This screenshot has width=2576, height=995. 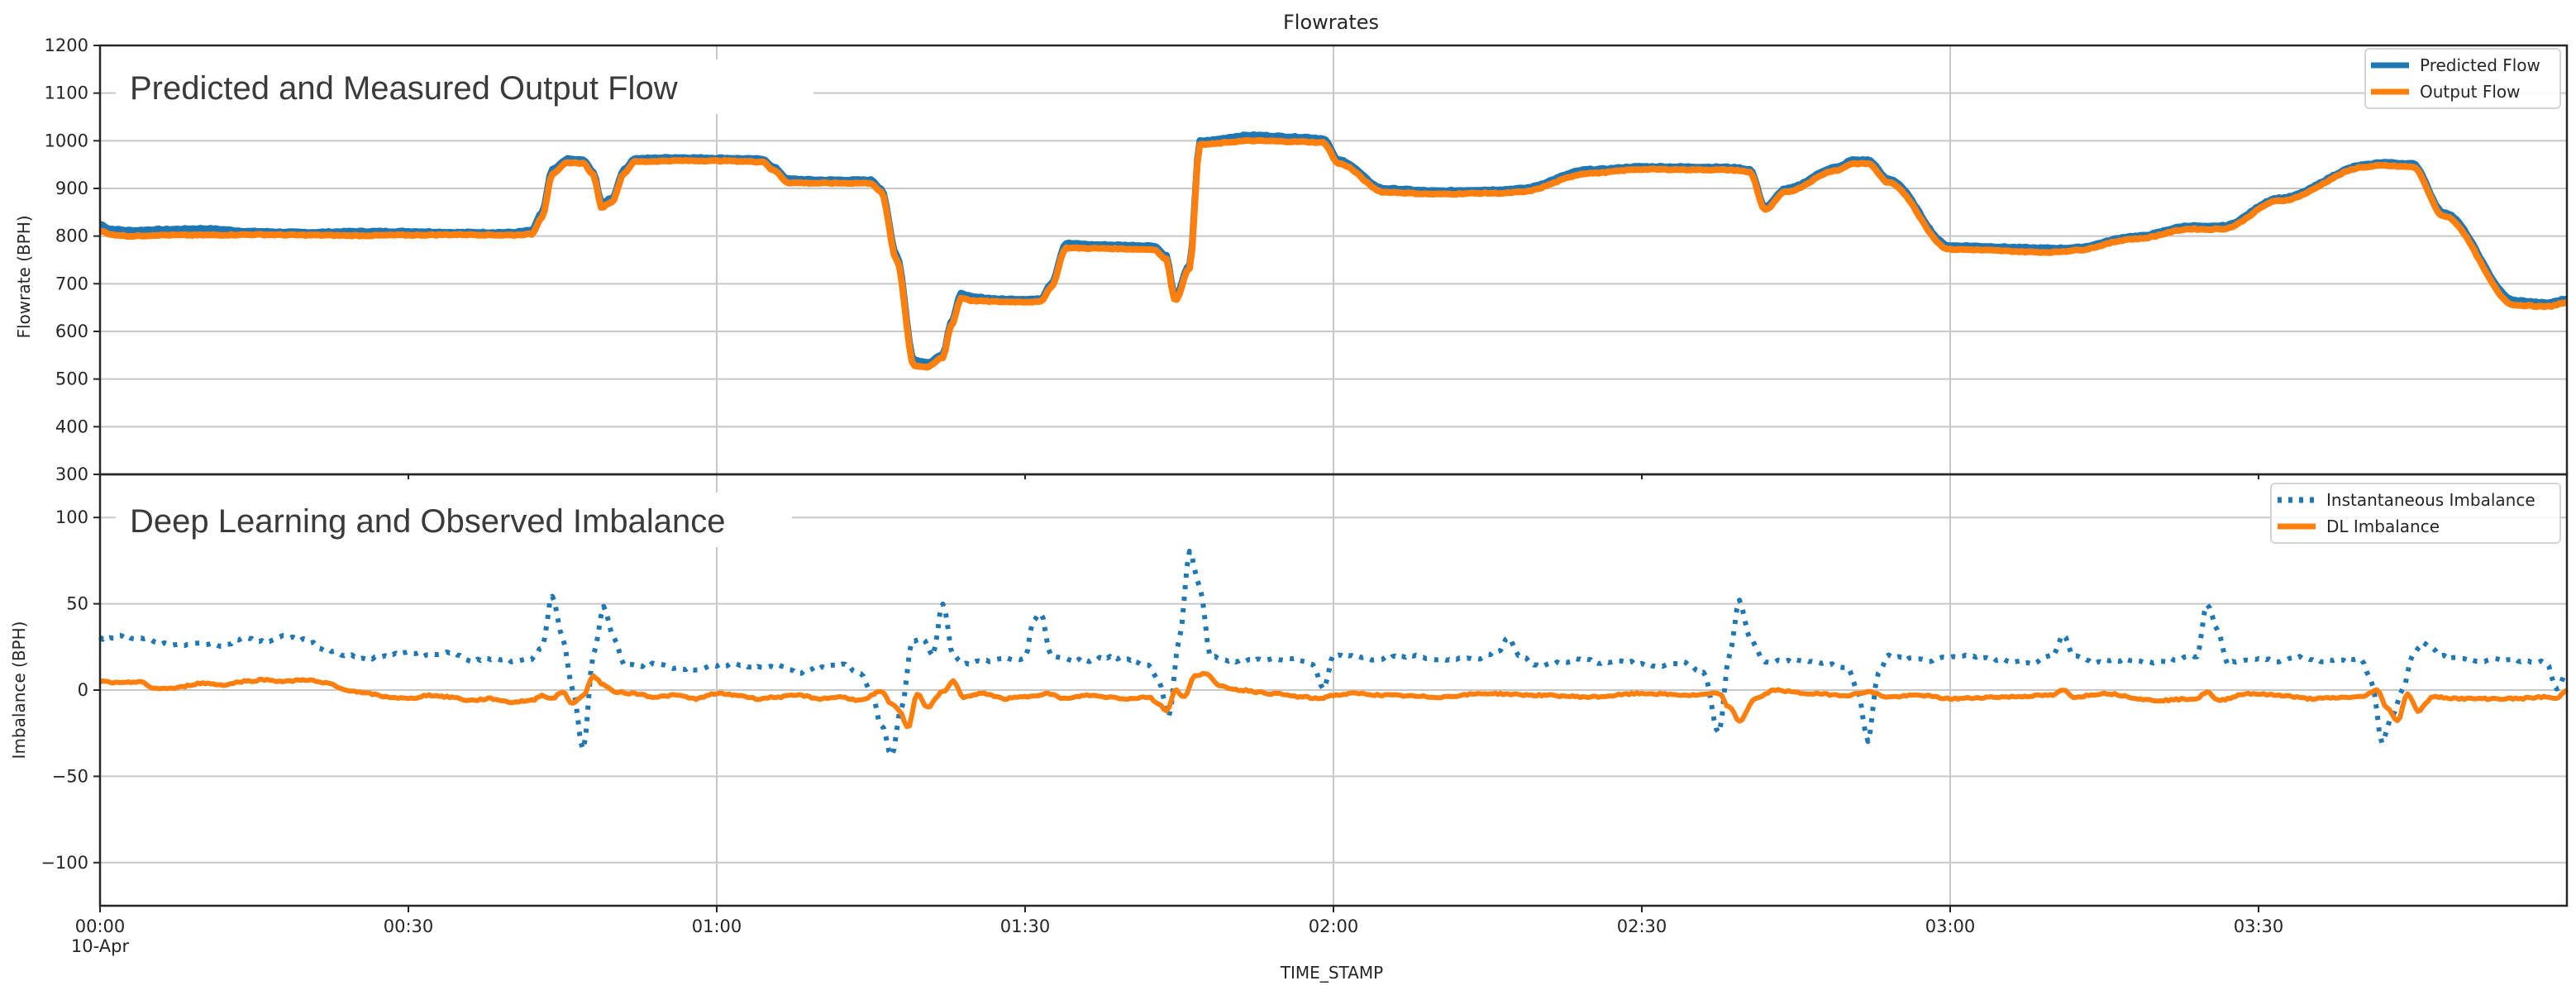 I want to click on flow-y-tick-label: 800, so click(x=71, y=236).